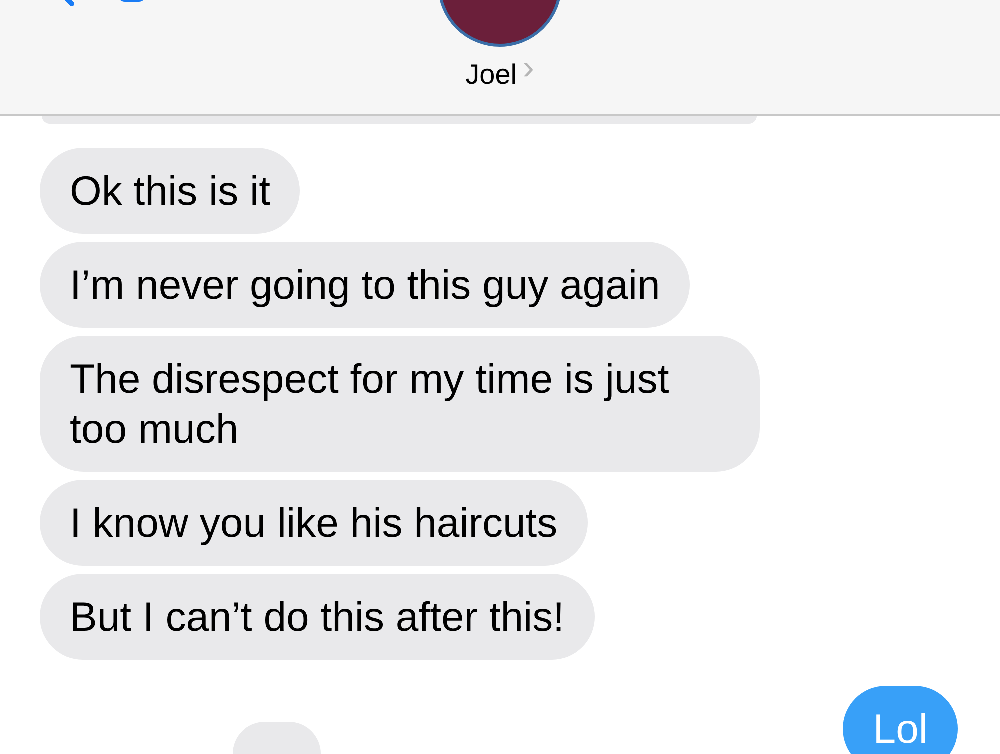 The height and width of the screenshot is (754, 1000). I want to click on message-bubble: Lol, so click(900, 720).